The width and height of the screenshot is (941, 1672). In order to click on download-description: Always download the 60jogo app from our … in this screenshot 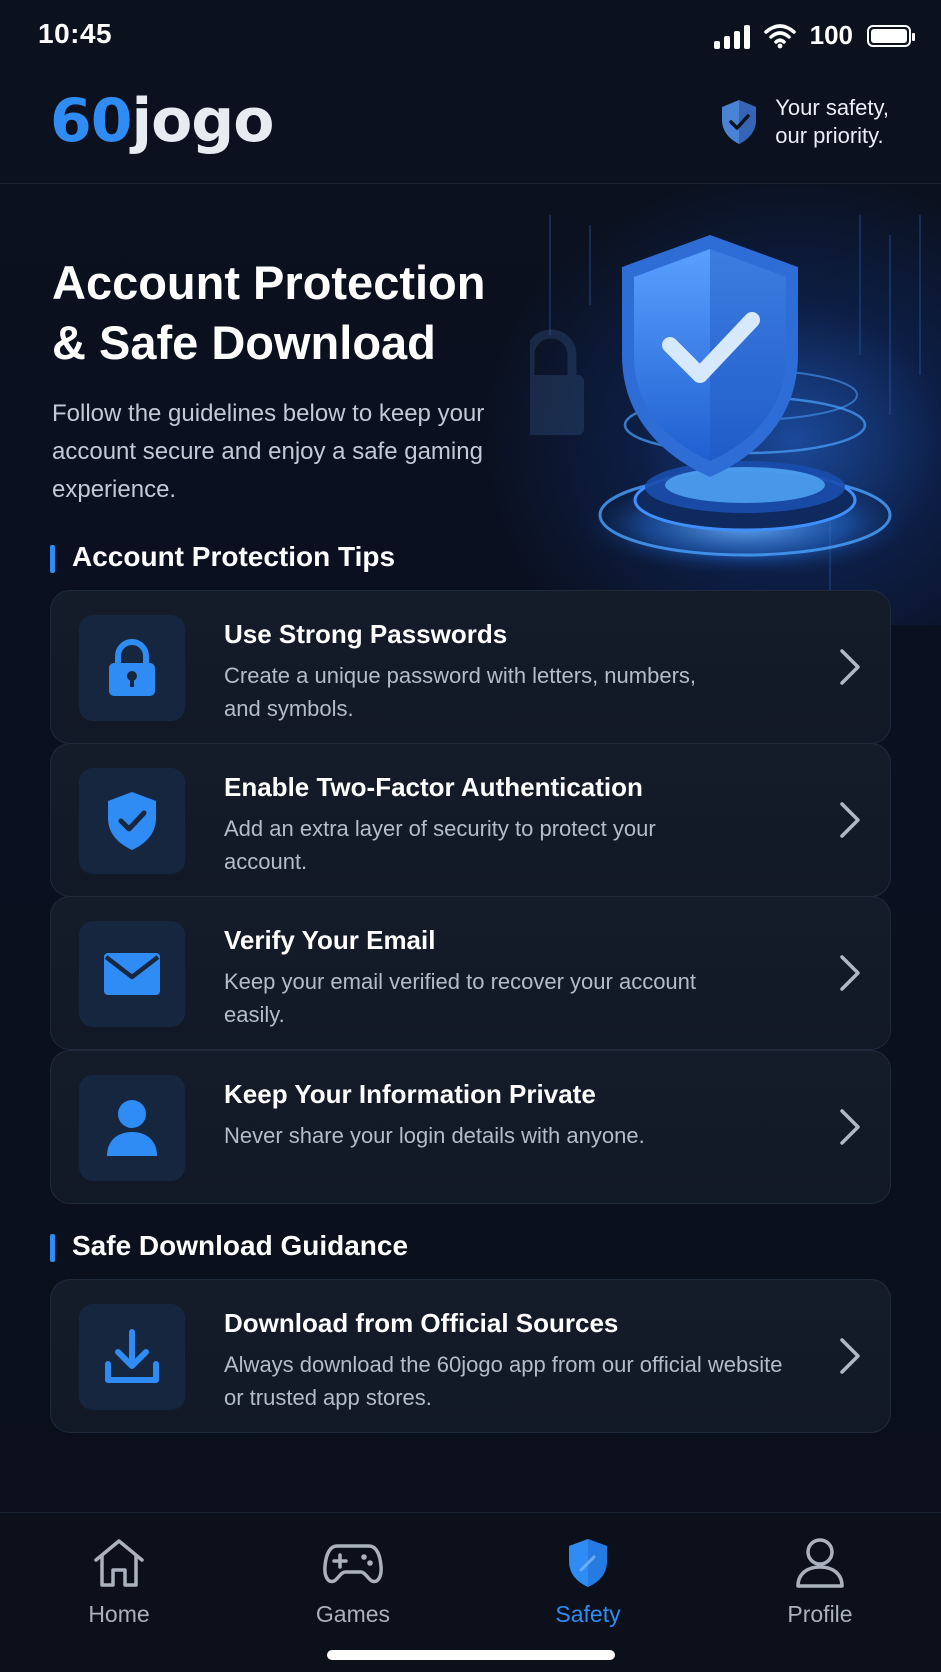, I will do `click(503, 1381)`.